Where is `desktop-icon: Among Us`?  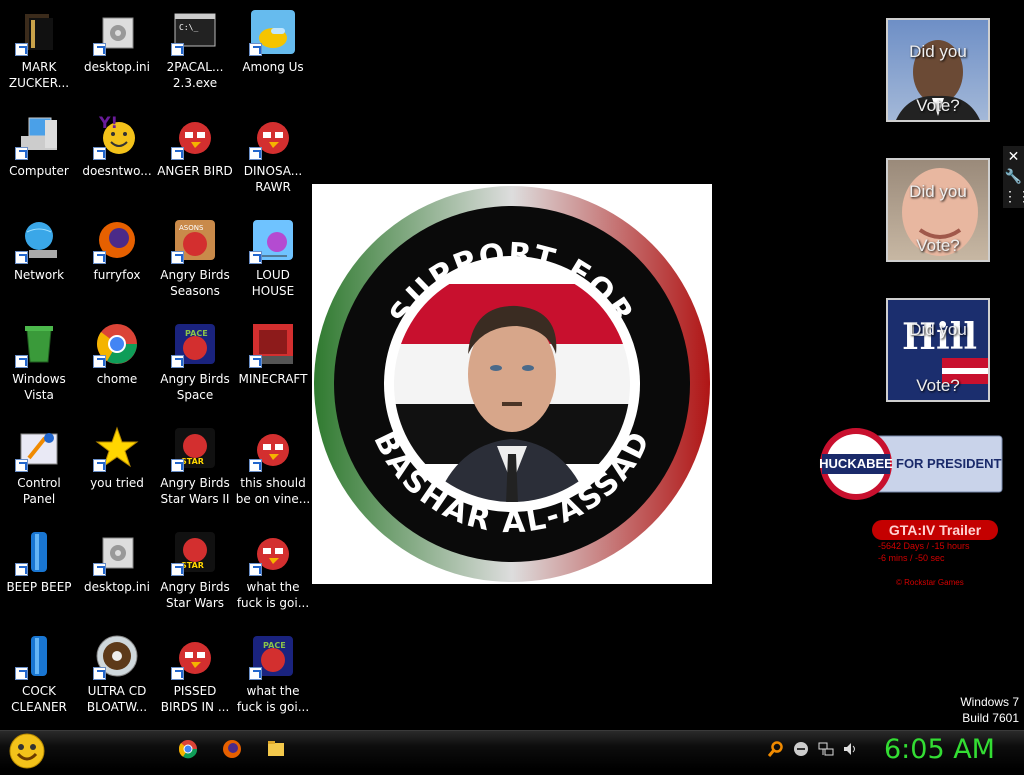 desktop-icon: Among Us is located at coordinates (273, 50).